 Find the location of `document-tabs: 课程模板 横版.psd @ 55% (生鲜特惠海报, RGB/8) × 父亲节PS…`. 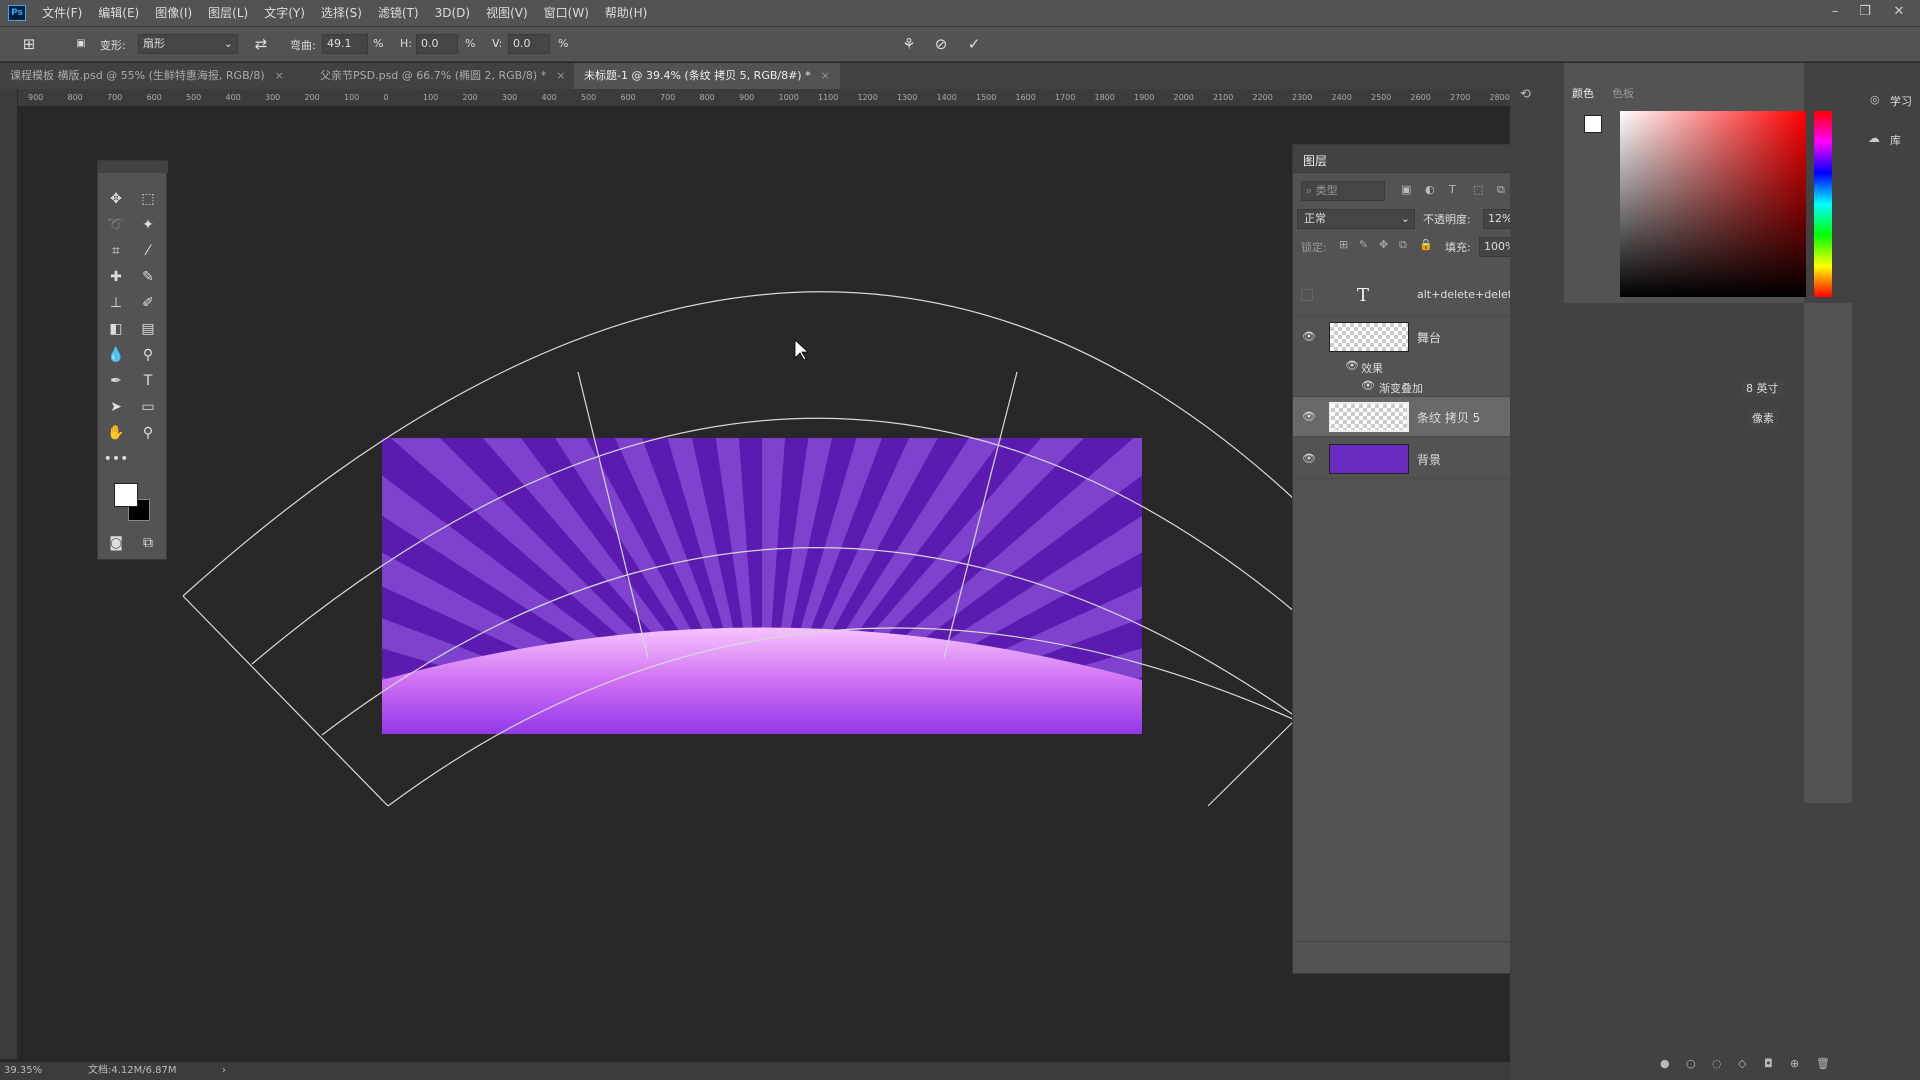

document-tabs: 课程模板 横版.psd @ 55% (生鲜特惠海报, RGB/8) × 父亲节PS… is located at coordinates (755, 76).